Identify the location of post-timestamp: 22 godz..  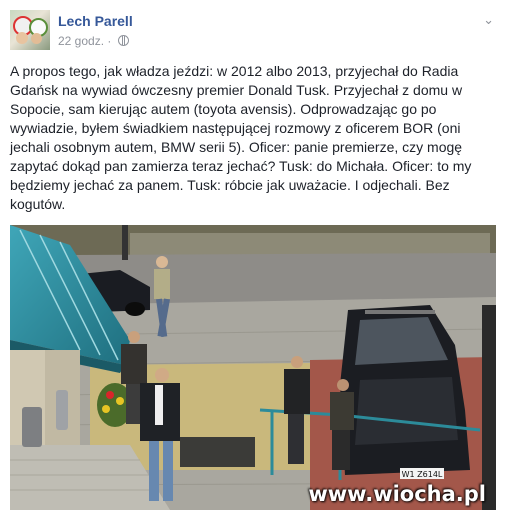
(81, 41).